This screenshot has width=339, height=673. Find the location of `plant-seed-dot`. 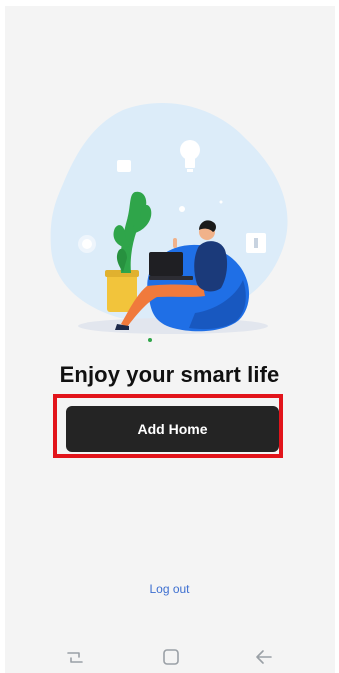

plant-seed-dot is located at coordinates (150, 340).